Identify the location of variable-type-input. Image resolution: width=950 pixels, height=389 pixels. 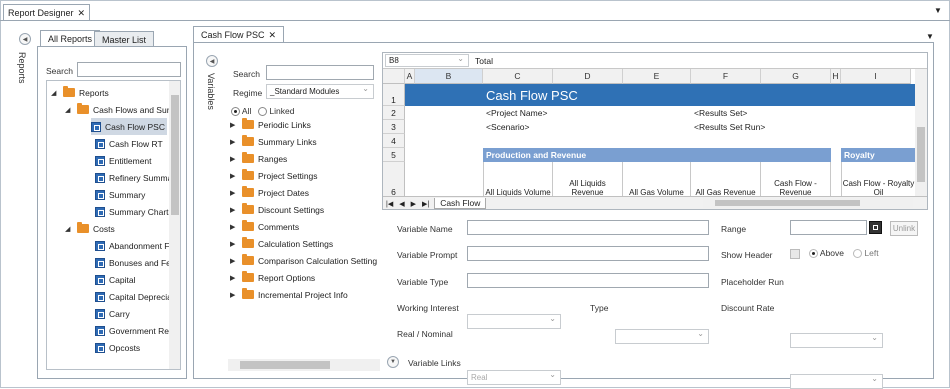
(588, 280).